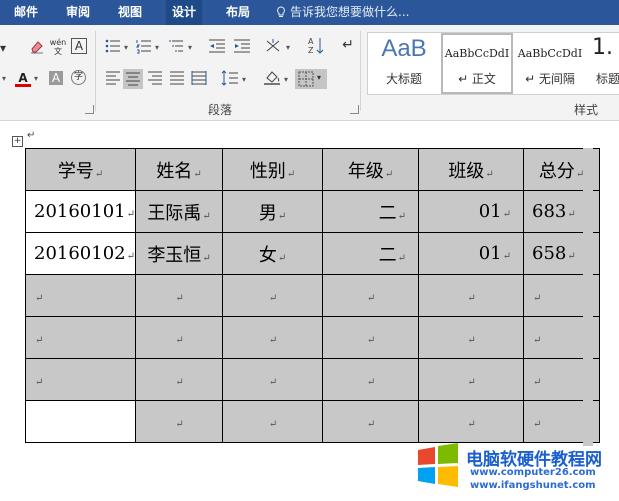 The width and height of the screenshot is (619, 501). What do you see at coordinates (78, 77) in the screenshot?
I see `enclose-characters-icon: 字` at bounding box center [78, 77].